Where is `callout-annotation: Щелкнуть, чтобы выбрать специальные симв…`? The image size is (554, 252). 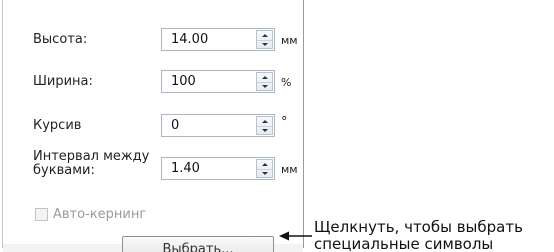 callout-annotation: Щелкнуть, чтобы выбрать специальные симв… is located at coordinates (434, 235).